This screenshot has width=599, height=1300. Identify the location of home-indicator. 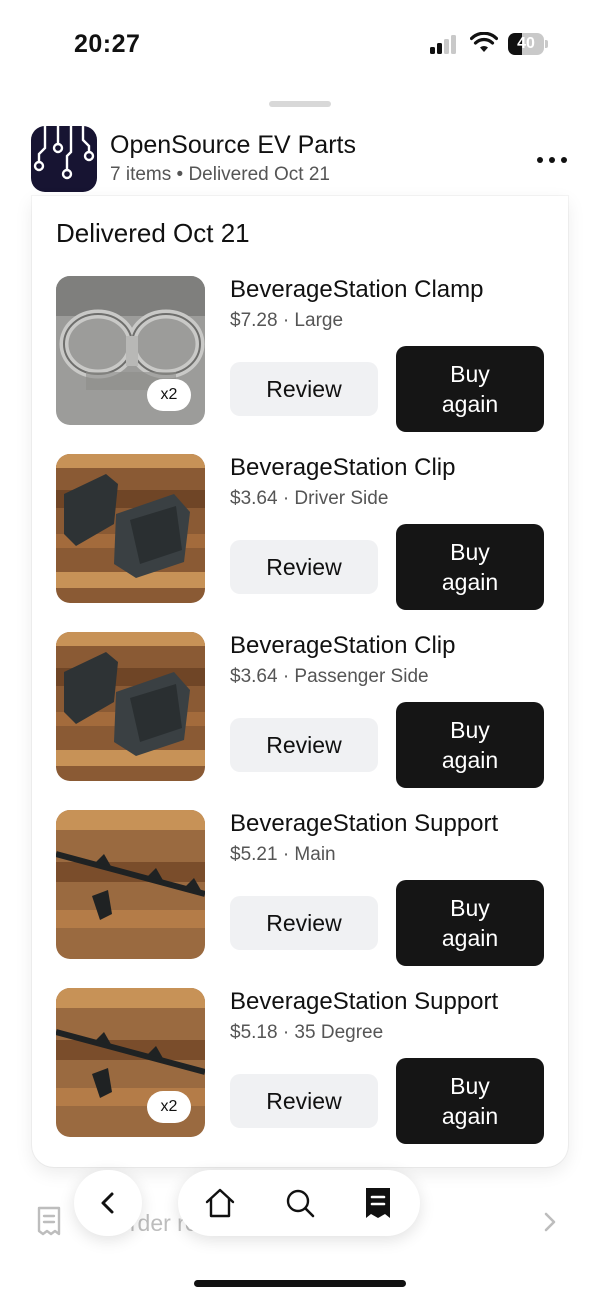
(300, 1283).